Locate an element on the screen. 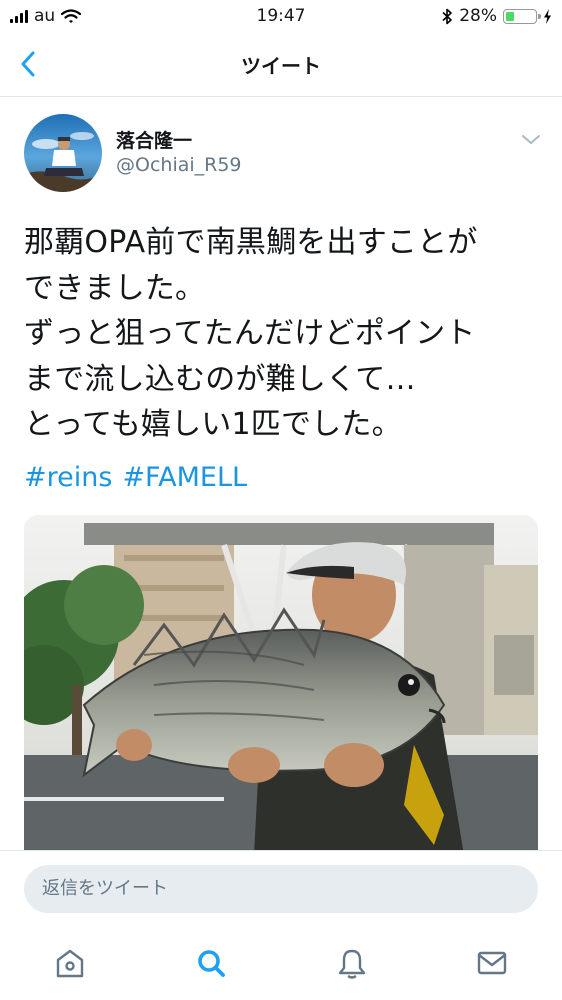  tab-messages is located at coordinates (492, 963).